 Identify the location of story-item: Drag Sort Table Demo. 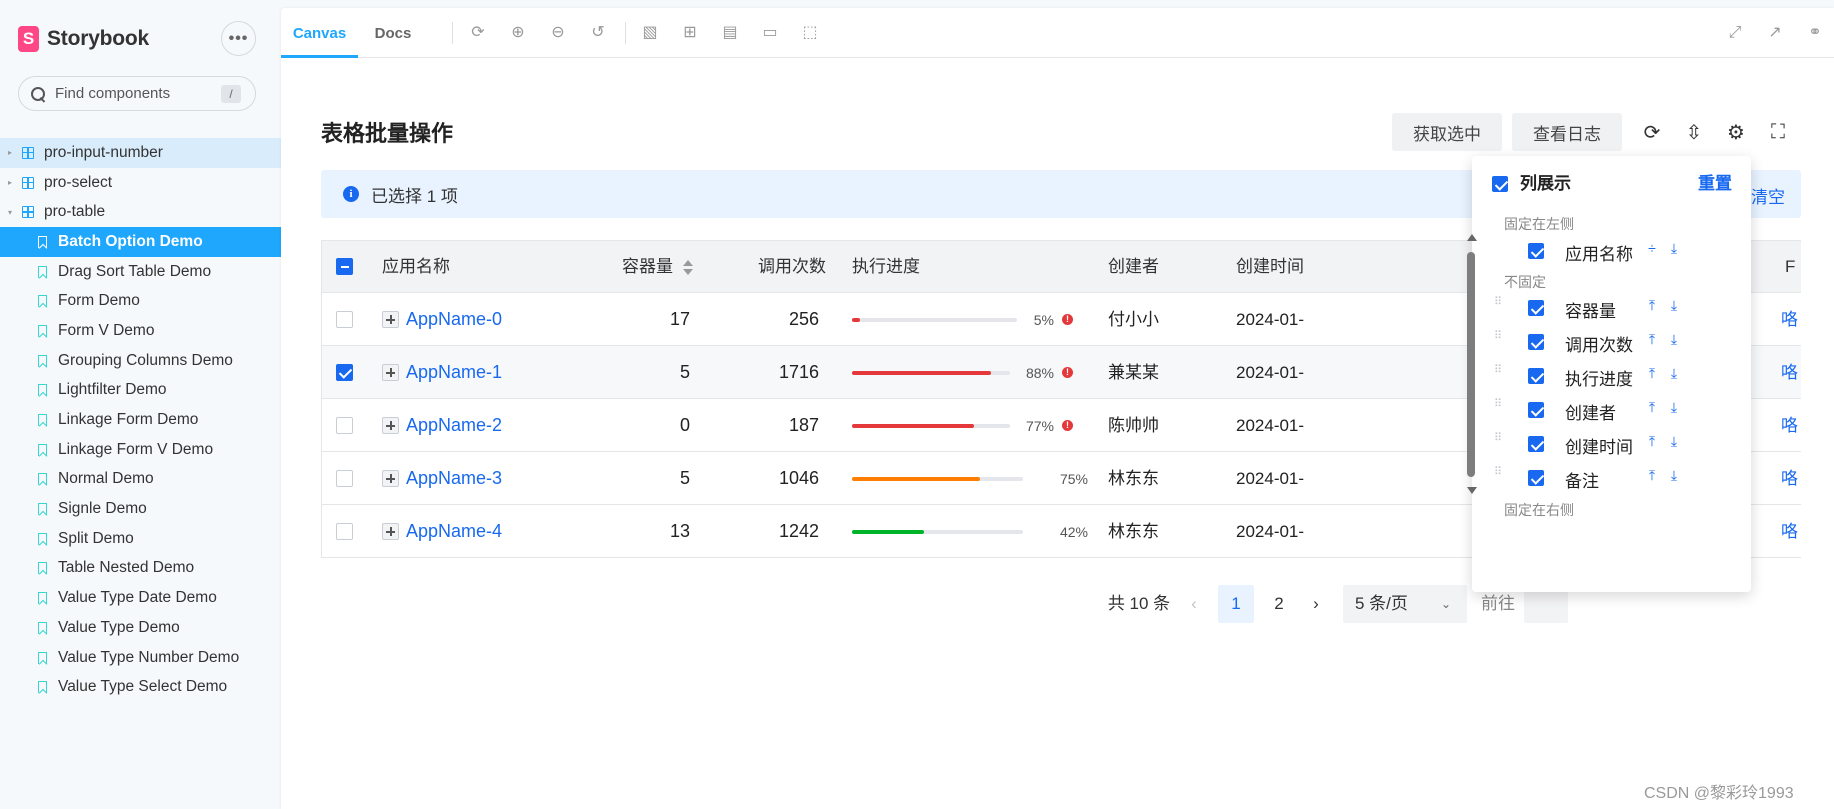
(140, 272).